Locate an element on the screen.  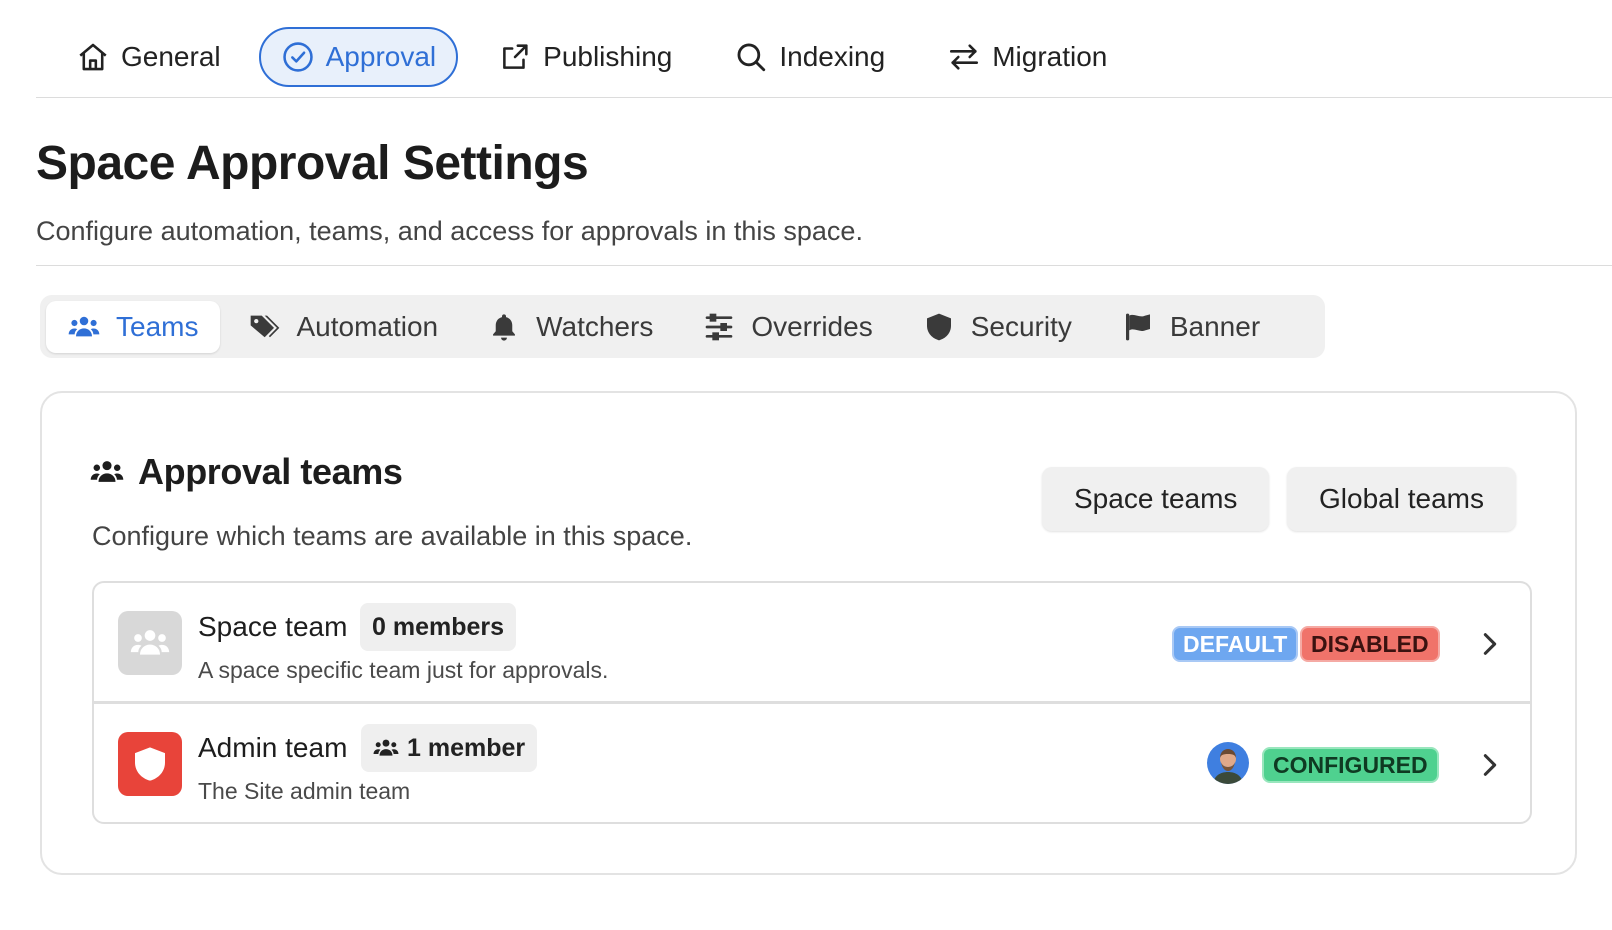
nav-indexing: Indexing is located at coordinates (809, 57).